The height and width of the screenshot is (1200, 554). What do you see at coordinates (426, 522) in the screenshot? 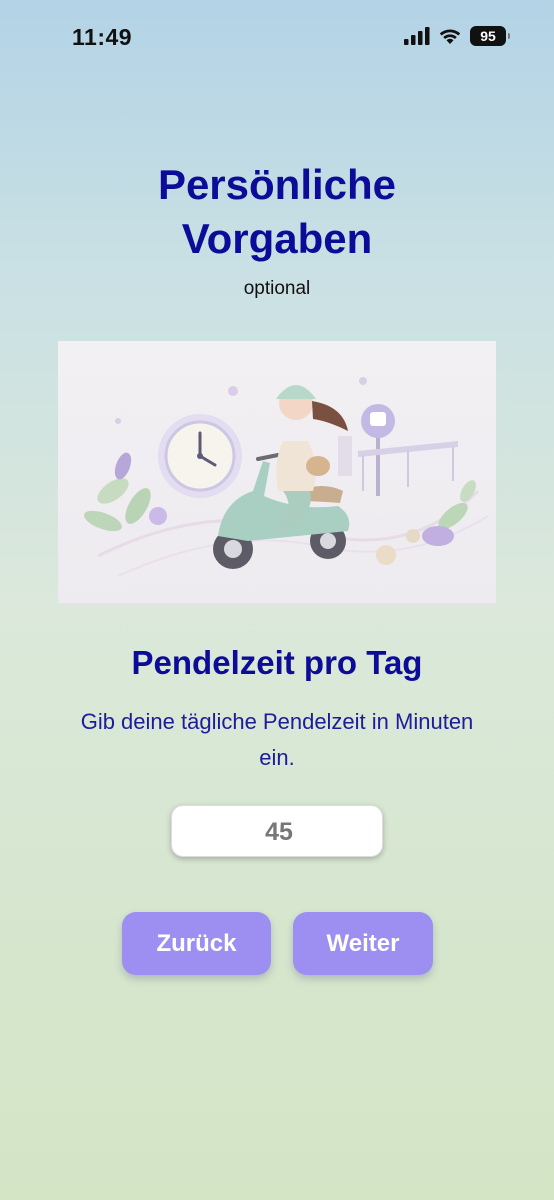
I see `plant-icon-right` at bounding box center [426, 522].